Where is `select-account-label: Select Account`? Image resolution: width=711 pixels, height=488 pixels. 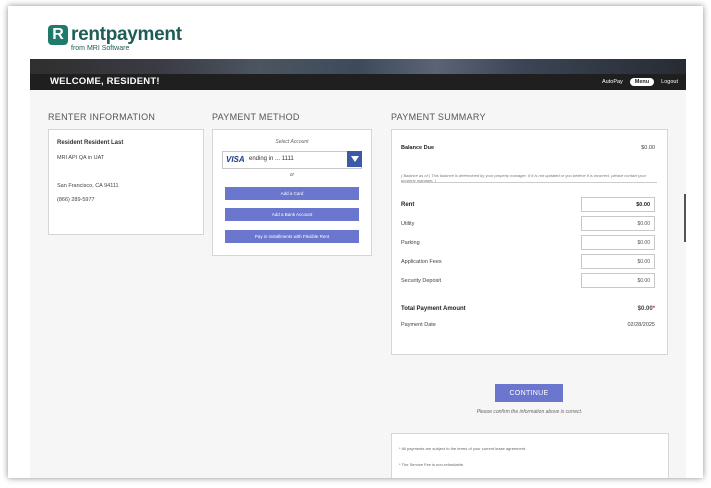 select-account-label: Select Account is located at coordinates (292, 142).